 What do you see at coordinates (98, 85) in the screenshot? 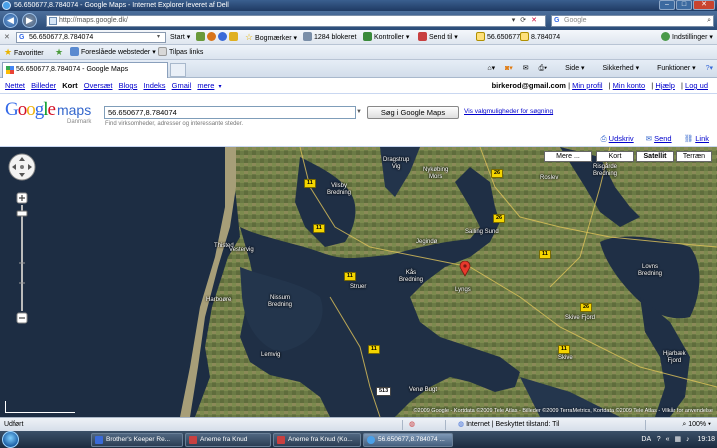
I see `link-translate: Oversæt` at bounding box center [98, 85].